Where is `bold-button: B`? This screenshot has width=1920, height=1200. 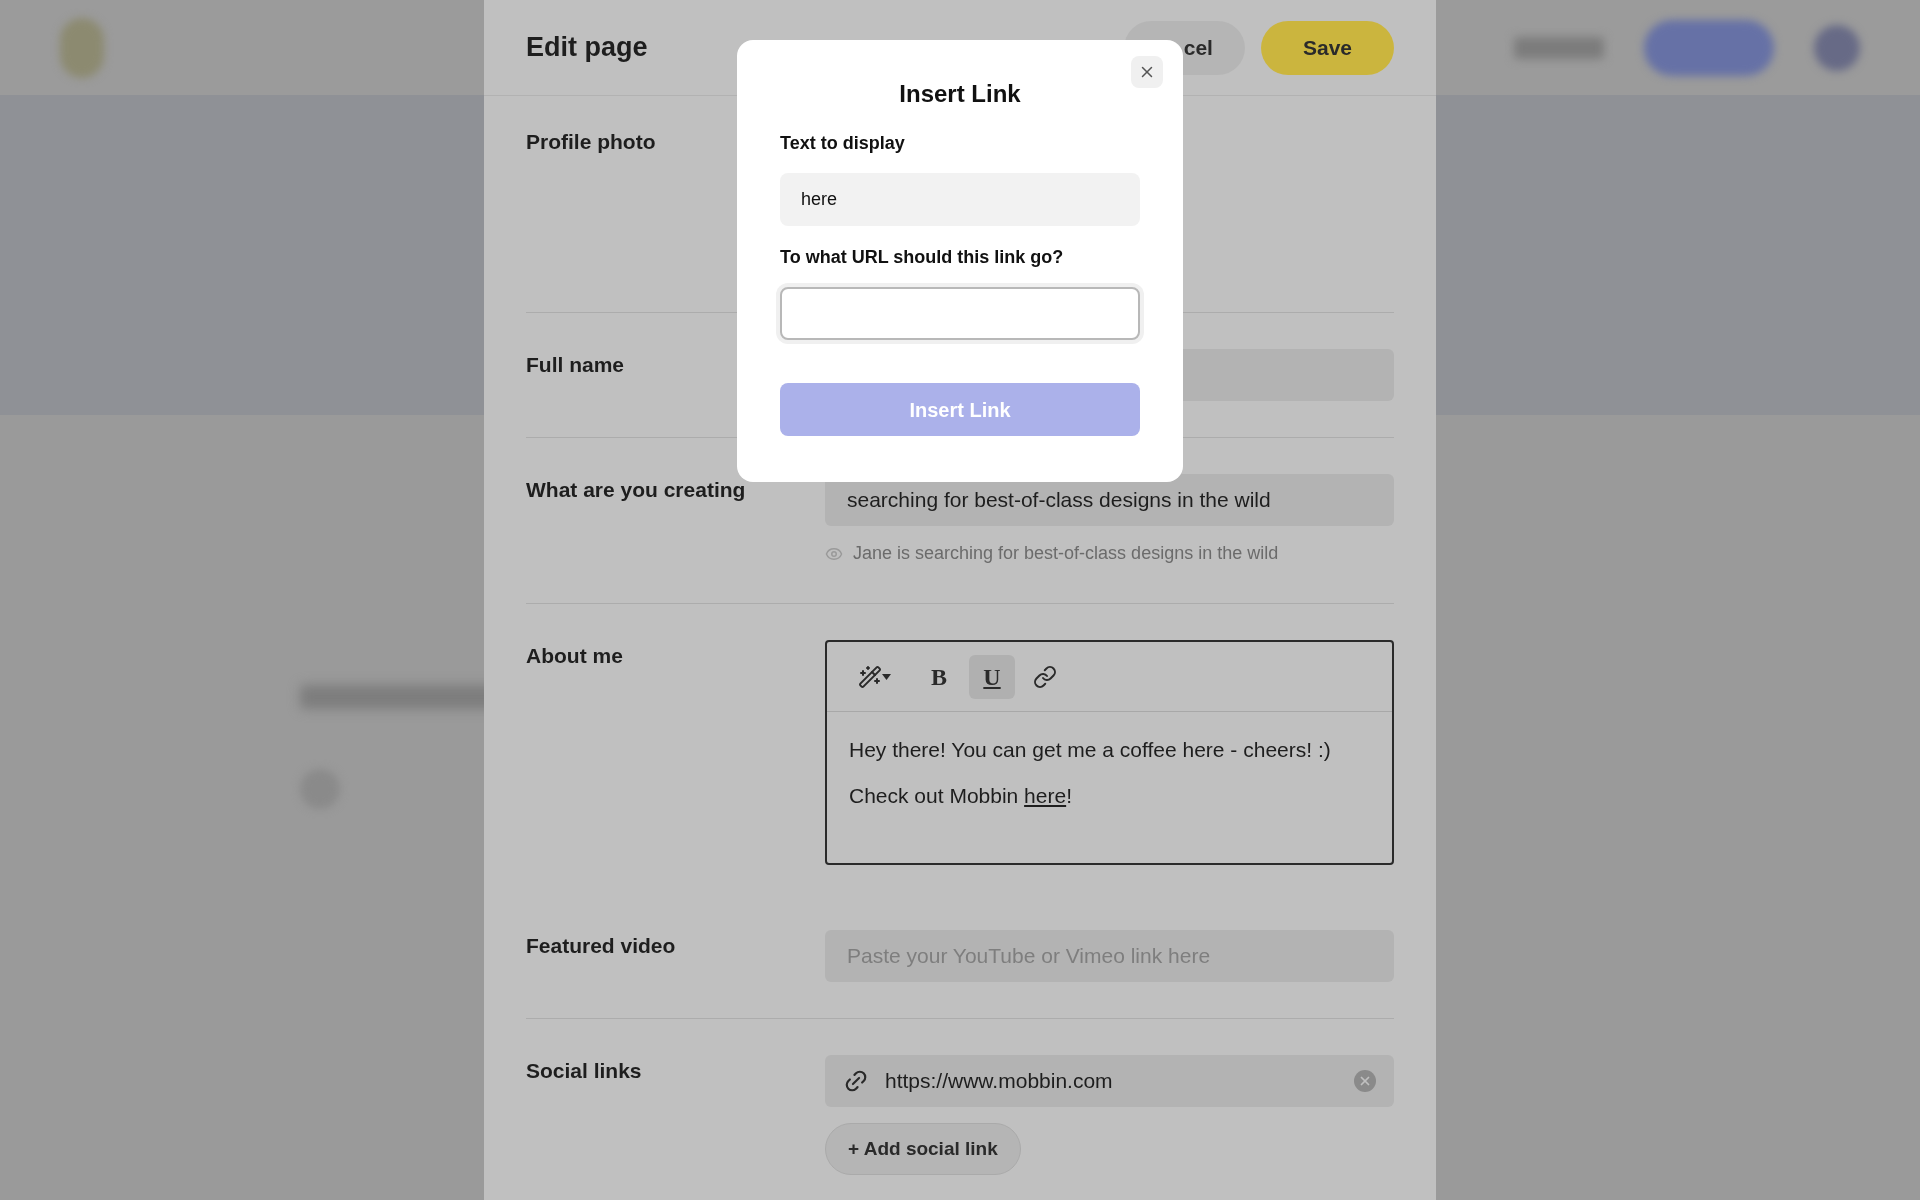 bold-button: B is located at coordinates (939, 676).